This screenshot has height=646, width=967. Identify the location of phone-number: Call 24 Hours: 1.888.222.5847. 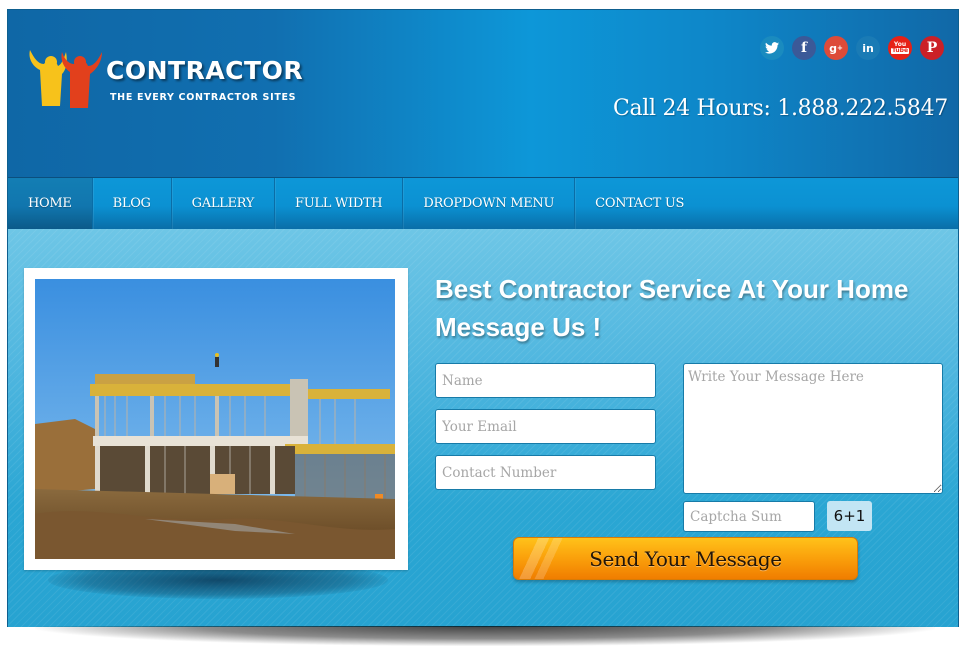
(780, 108).